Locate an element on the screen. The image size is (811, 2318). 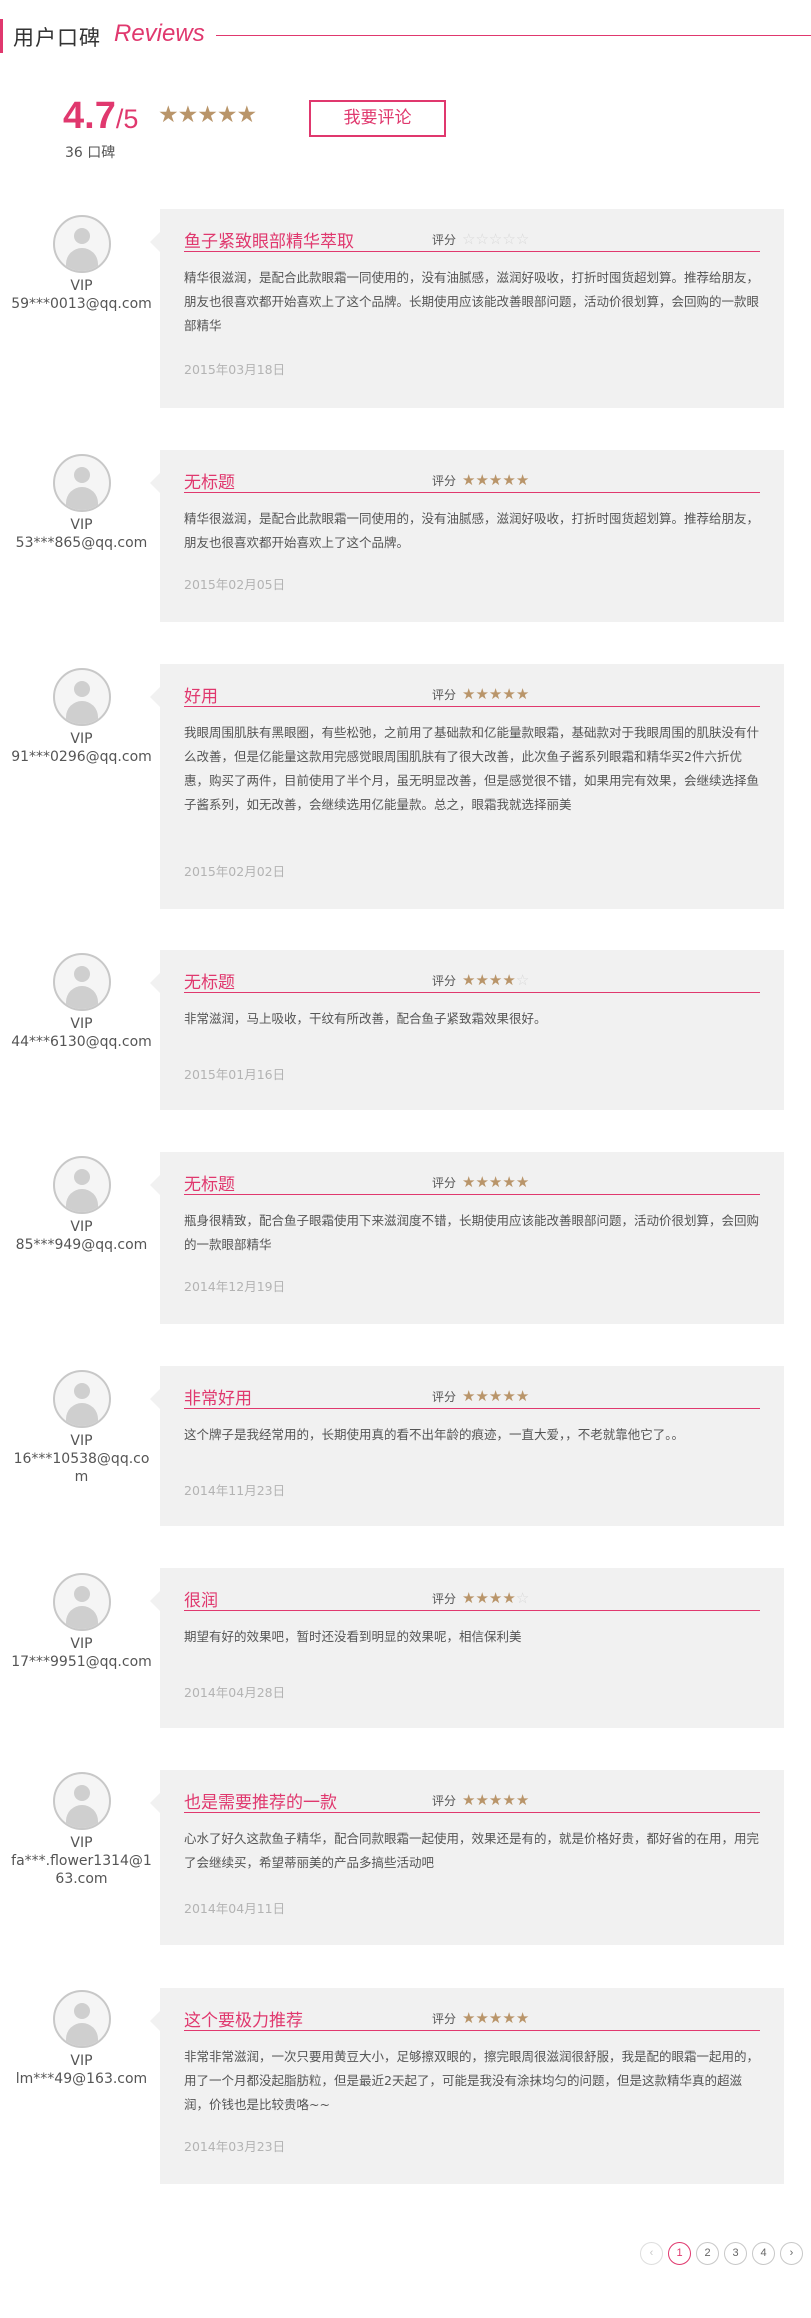
review-title: 也是需要推荐的一款 is located at coordinates (260, 1803).